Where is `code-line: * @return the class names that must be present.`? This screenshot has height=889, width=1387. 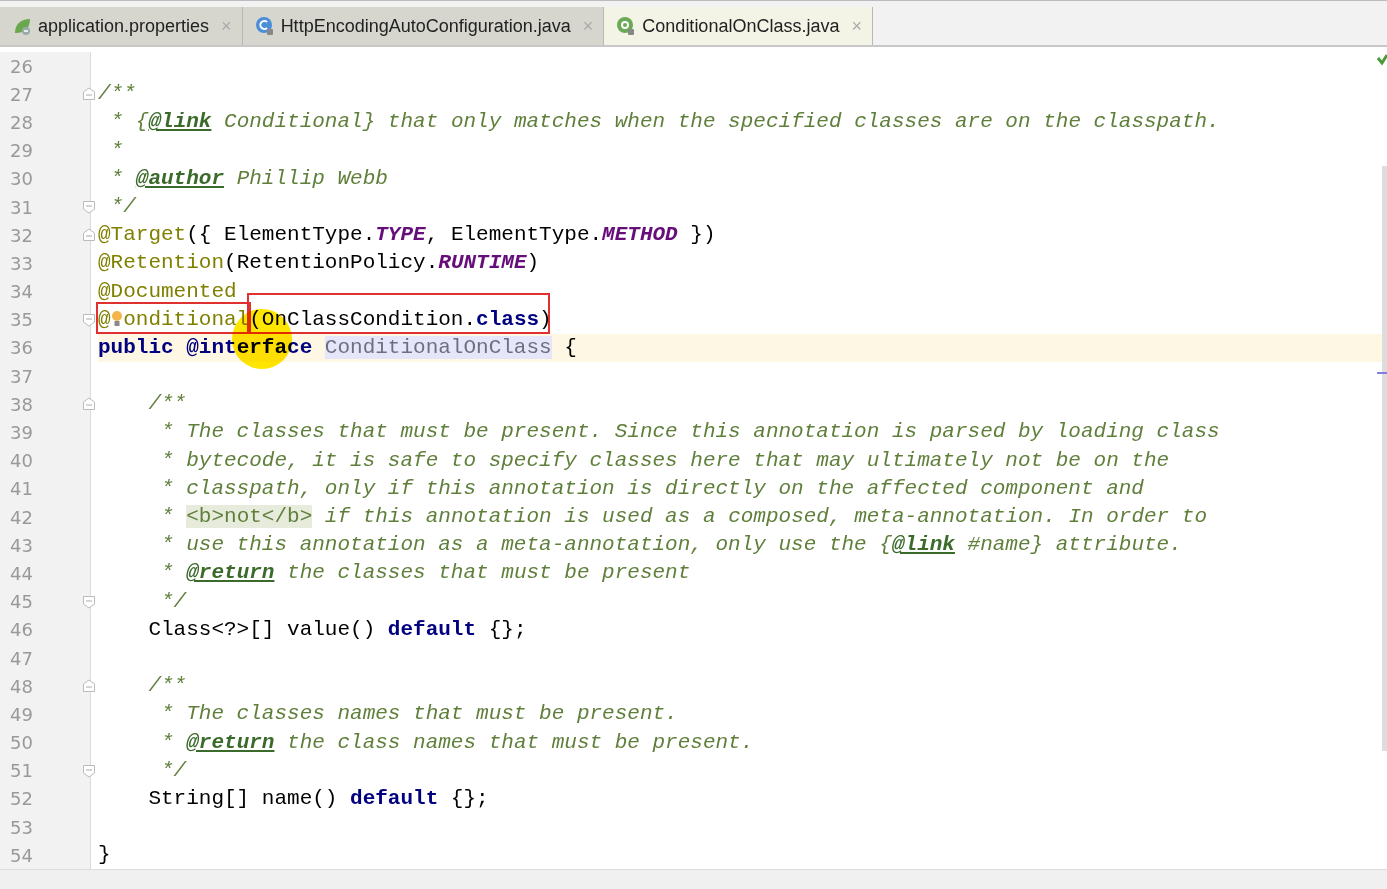 code-line: * @return the class names that must be present. is located at coordinates (457, 742).